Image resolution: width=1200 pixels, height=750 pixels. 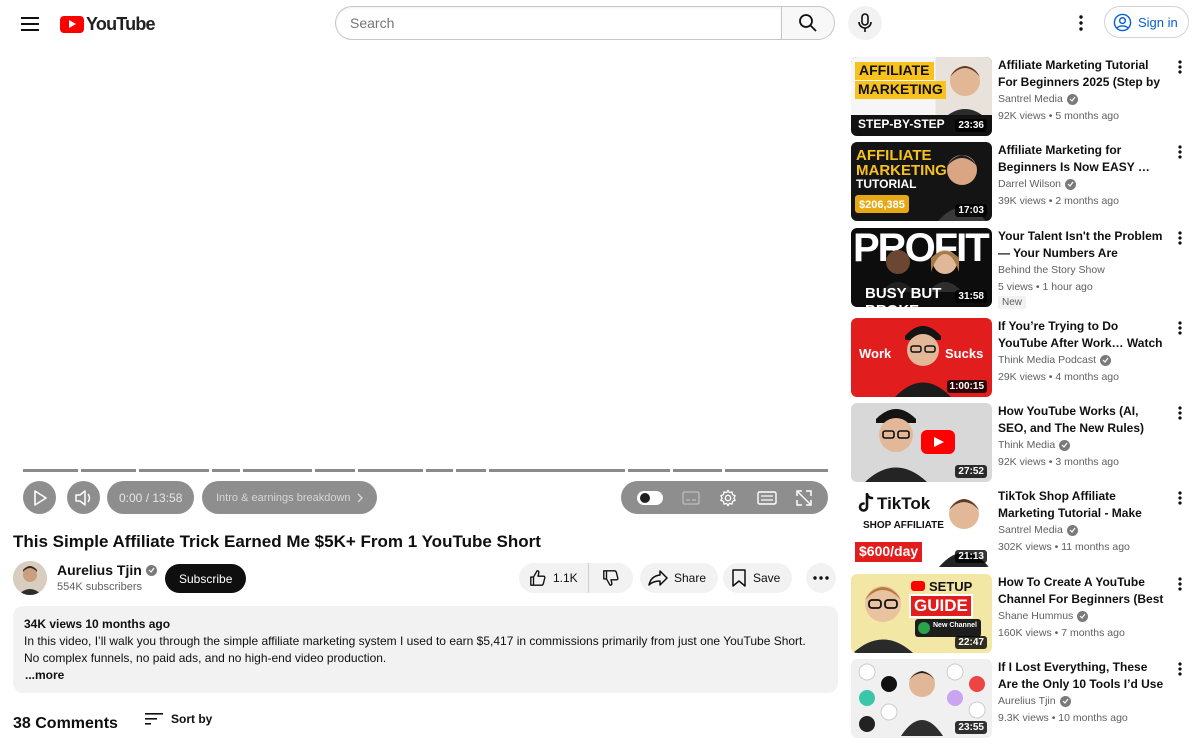 I want to click on share-button: Share, so click(x=679, y=578).